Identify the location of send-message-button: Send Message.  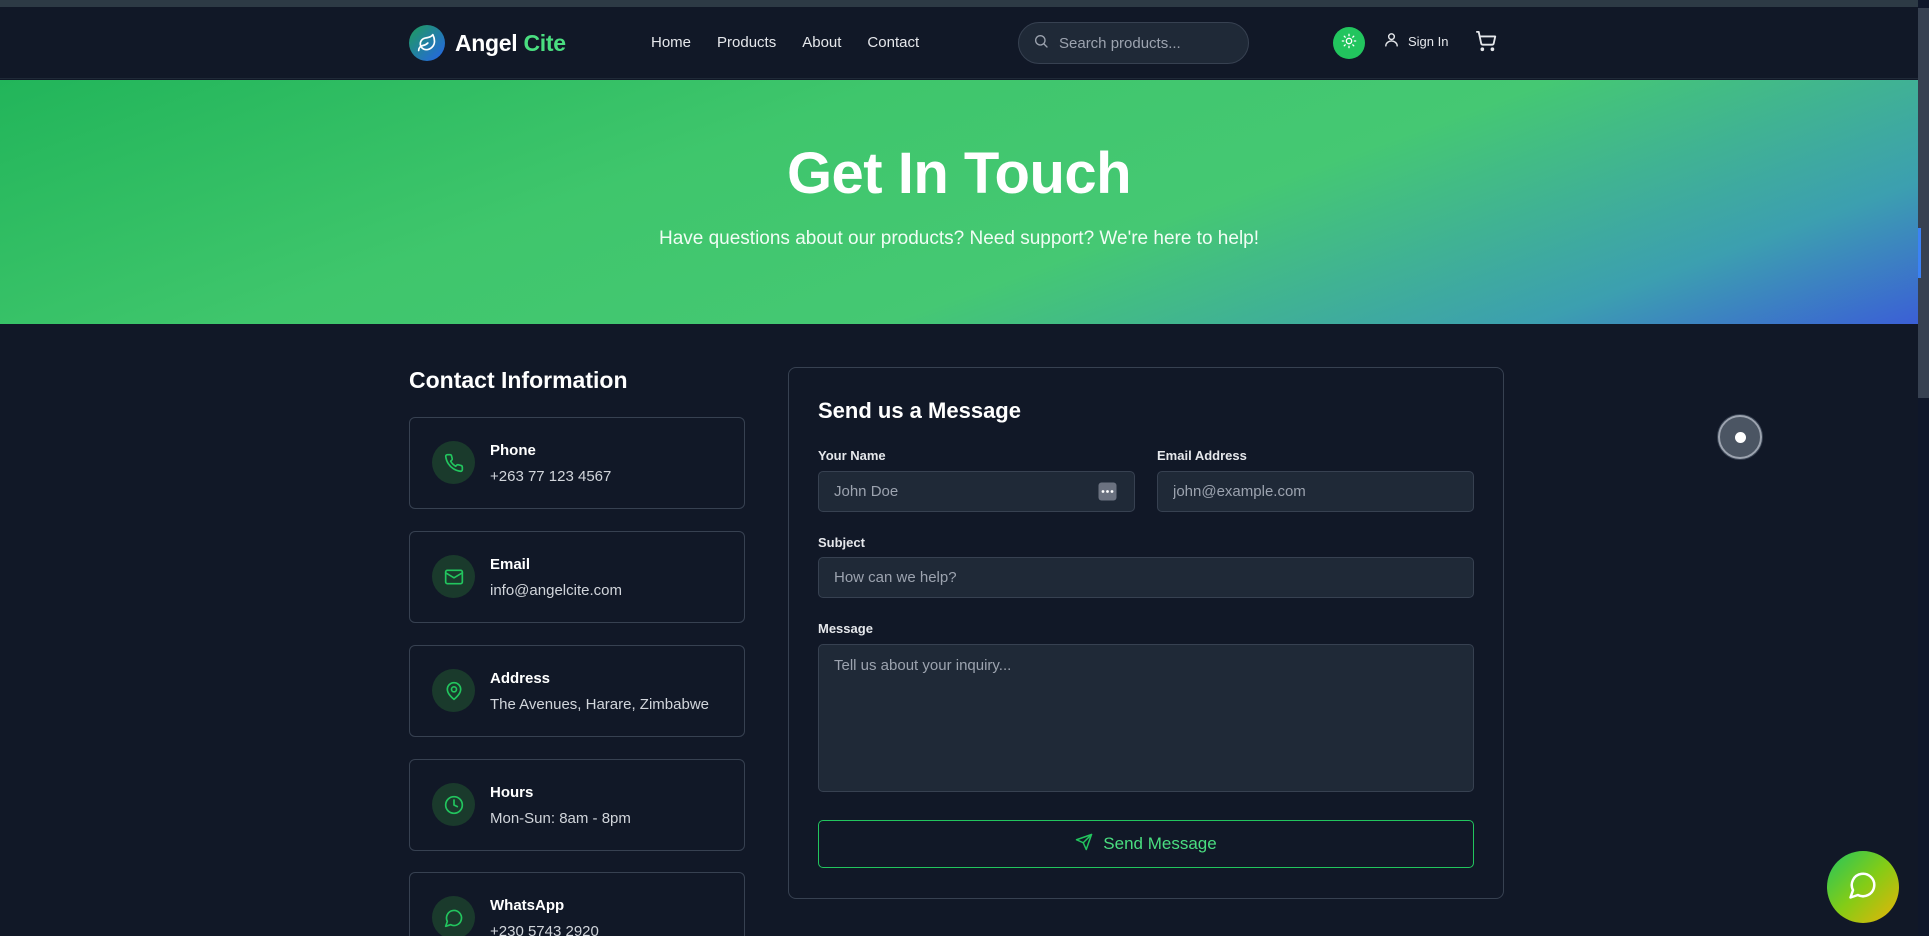
(1146, 844).